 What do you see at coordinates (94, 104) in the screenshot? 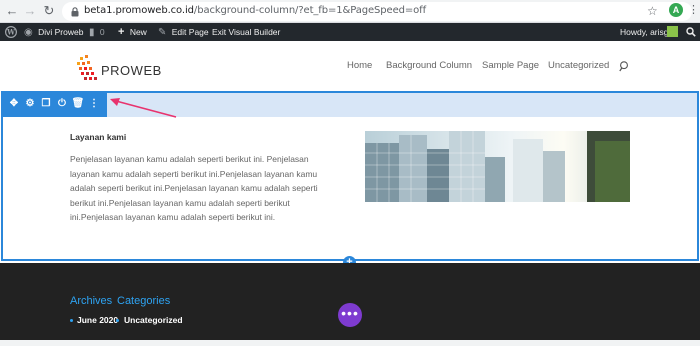
I see `more-icon: ⋮` at bounding box center [94, 104].